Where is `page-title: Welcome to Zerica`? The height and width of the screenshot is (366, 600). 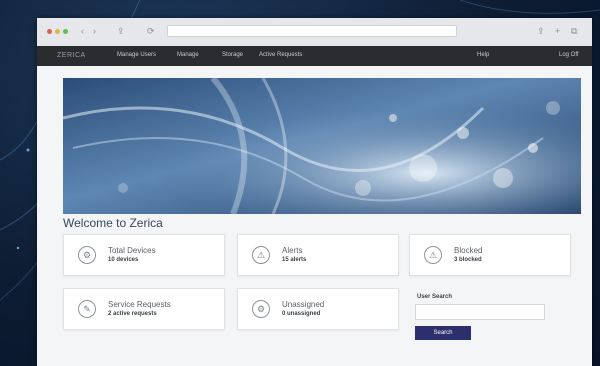
page-title: Welcome to Zerica is located at coordinates (113, 223).